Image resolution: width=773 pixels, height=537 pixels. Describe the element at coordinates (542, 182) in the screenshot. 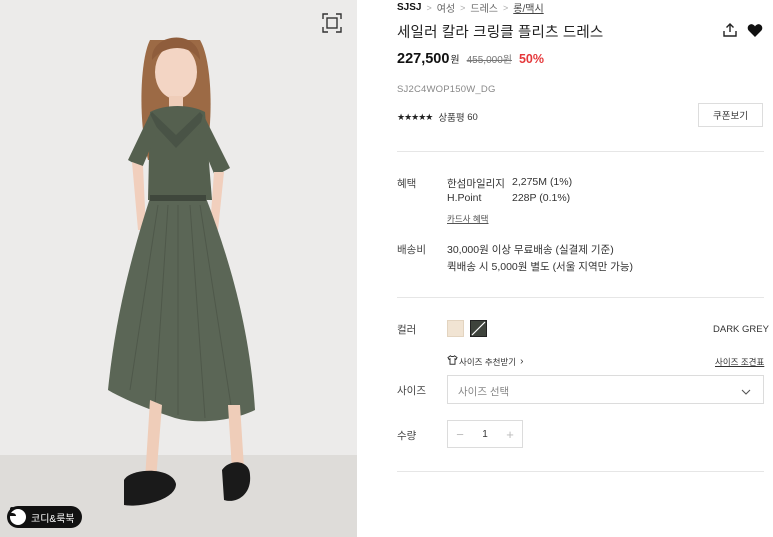

I see `mileage-value: 2,275M (1%)` at that location.